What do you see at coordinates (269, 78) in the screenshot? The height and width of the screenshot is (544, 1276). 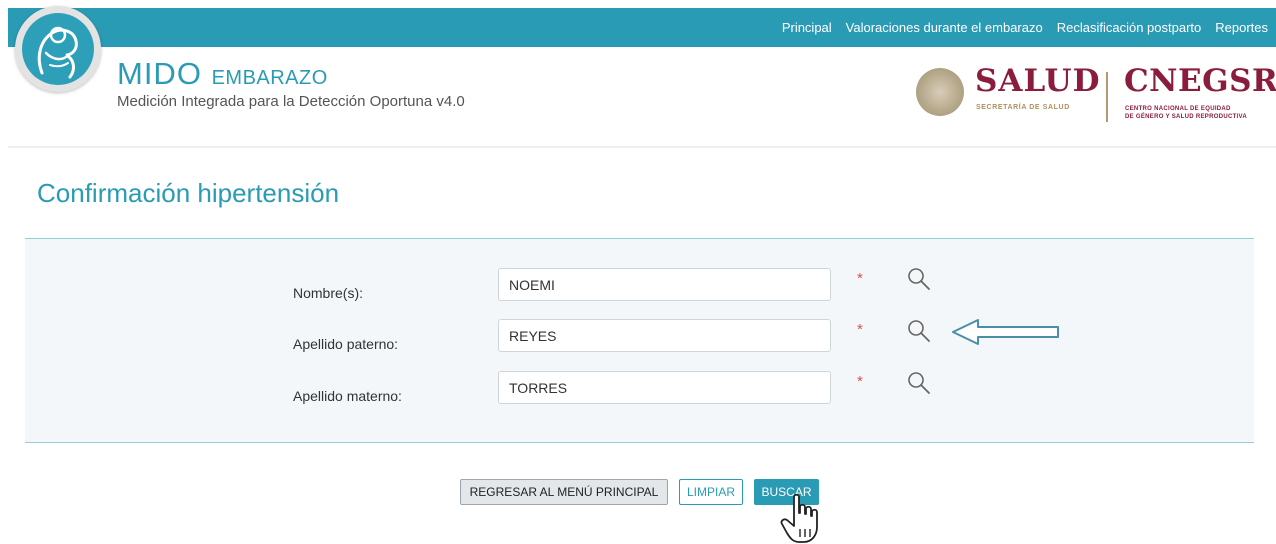 I see `app-name-small: EMBARAZO` at bounding box center [269, 78].